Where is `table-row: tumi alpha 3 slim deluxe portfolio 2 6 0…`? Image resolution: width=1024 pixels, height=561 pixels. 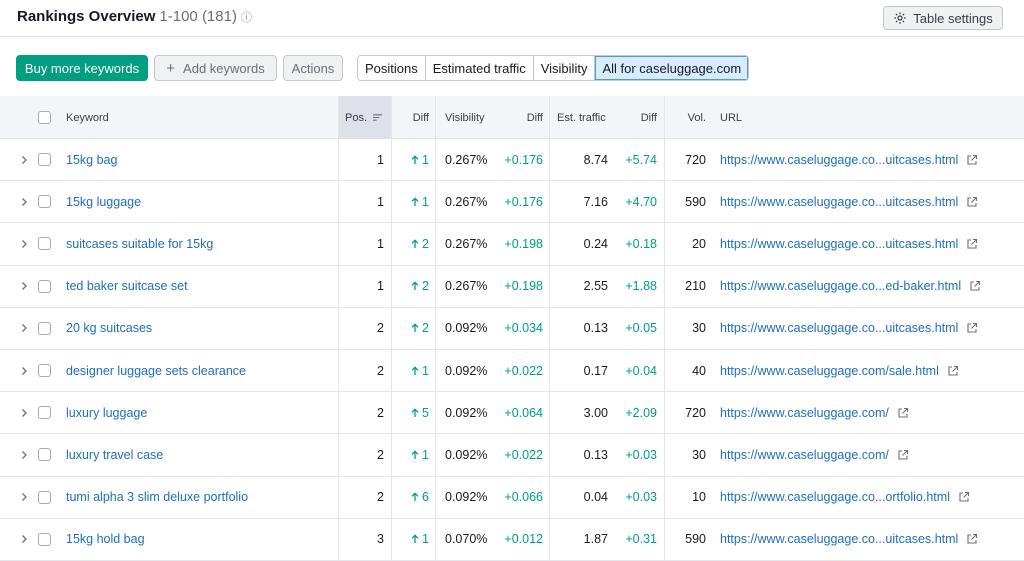
table-row: tumi alpha 3 slim deluxe portfolio 2 6 0… is located at coordinates (512, 498).